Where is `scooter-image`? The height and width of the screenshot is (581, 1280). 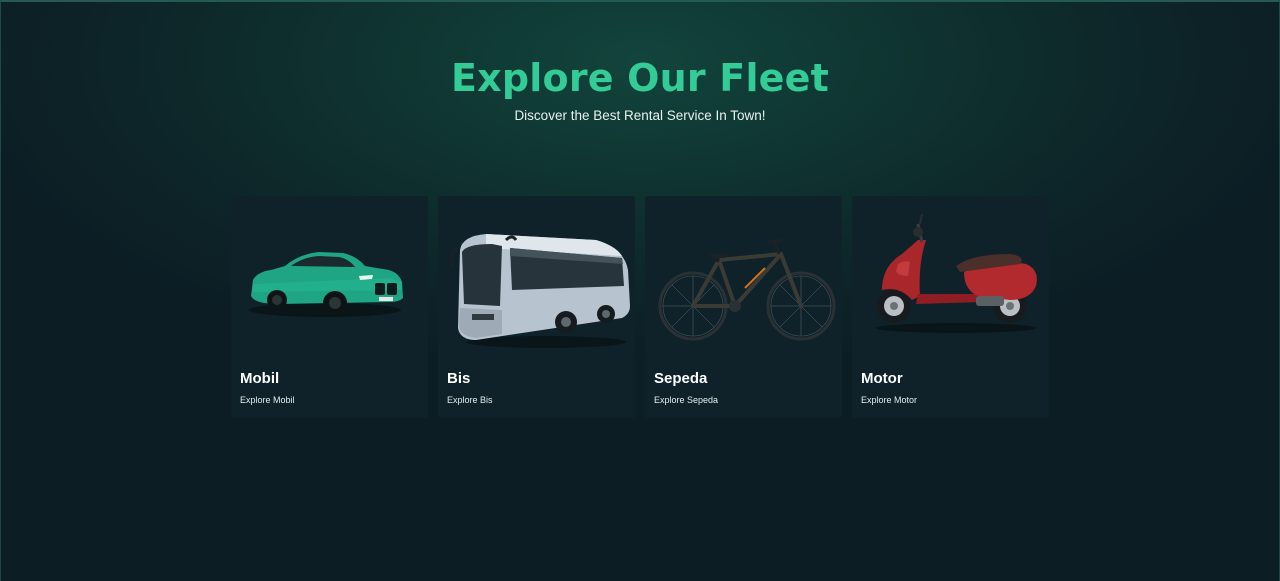
scooter-image is located at coordinates (954, 285).